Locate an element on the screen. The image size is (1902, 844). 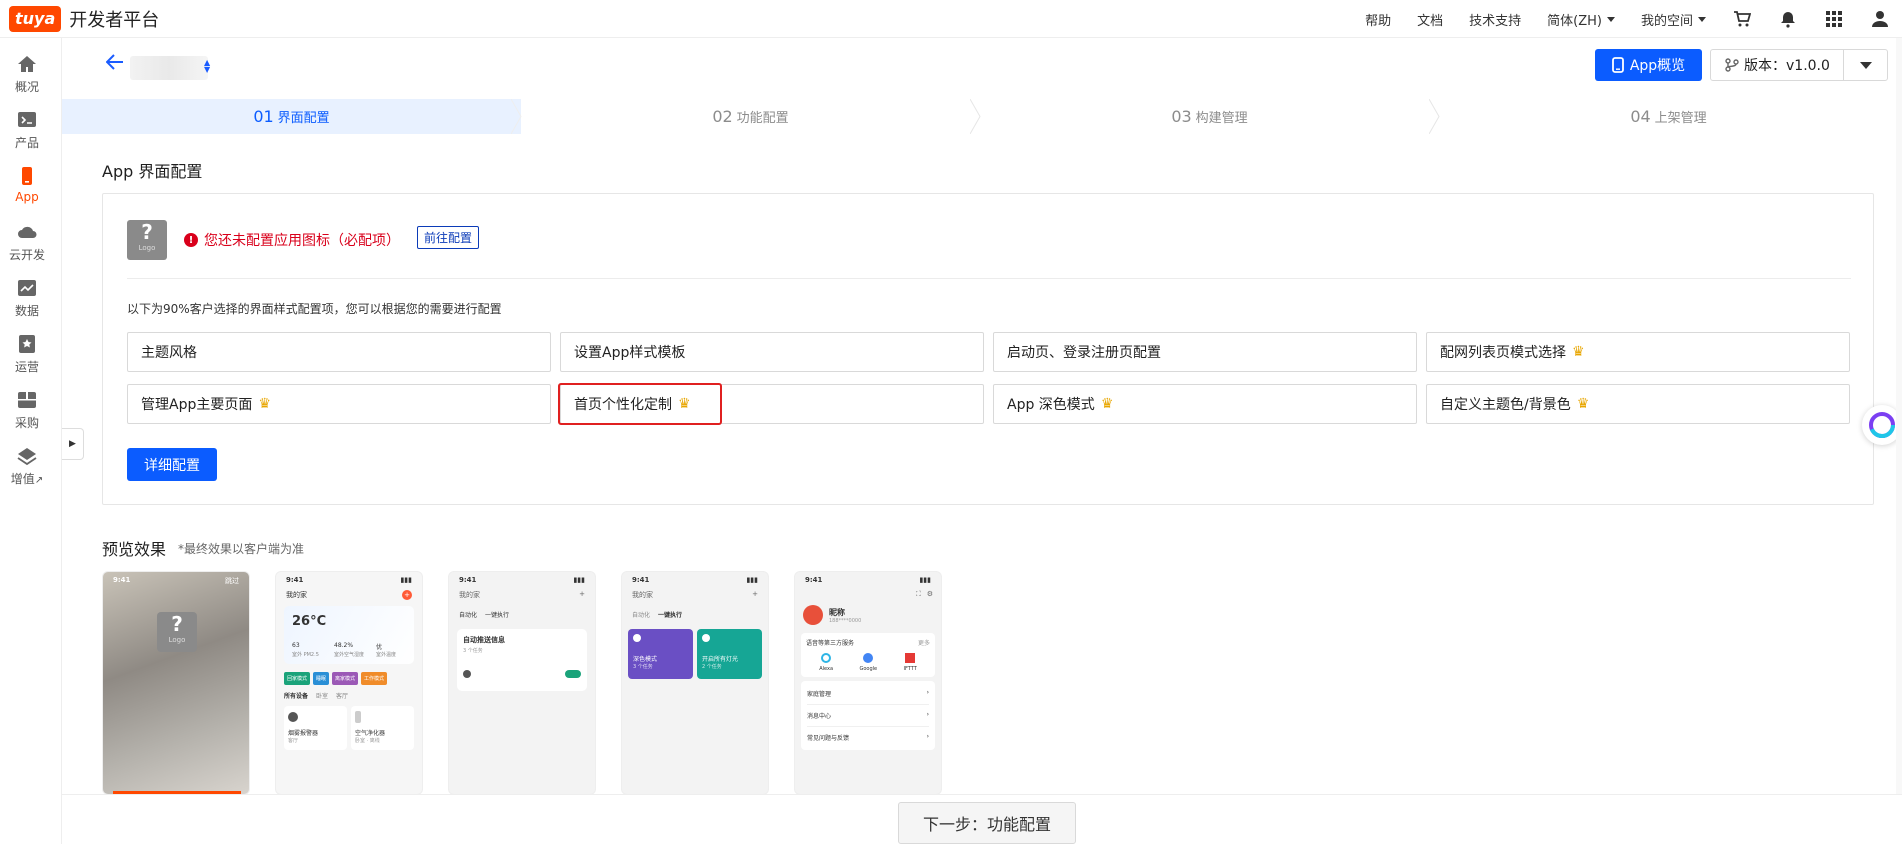
menu-label: 常见问题与反馈 is located at coordinates (828, 738).